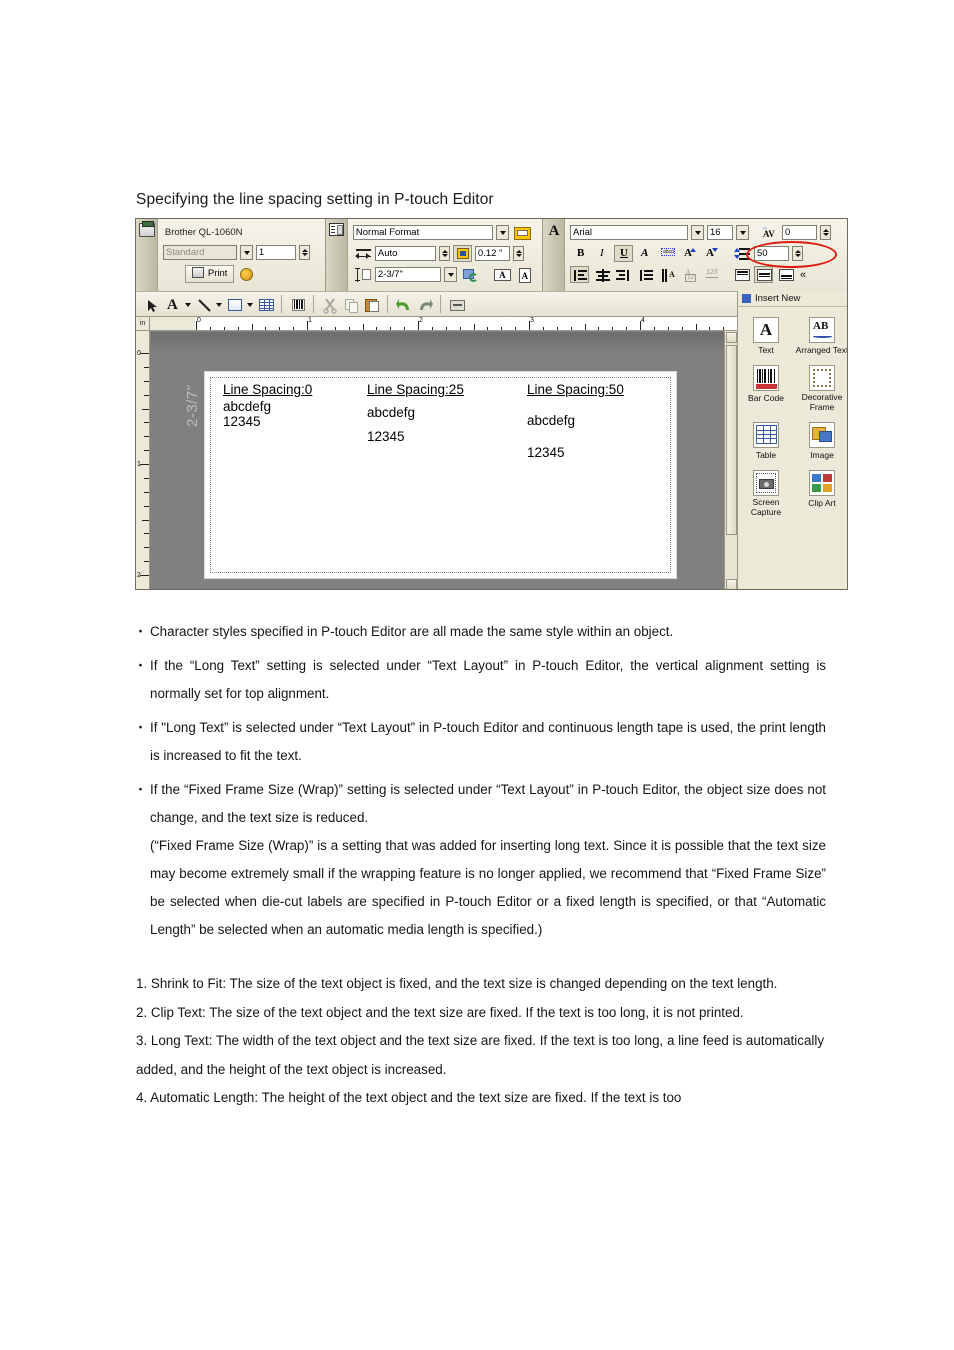 The height and width of the screenshot is (1350, 954). What do you see at coordinates (407, 274) in the screenshot?
I see `height-input: 2-3/7"` at bounding box center [407, 274].